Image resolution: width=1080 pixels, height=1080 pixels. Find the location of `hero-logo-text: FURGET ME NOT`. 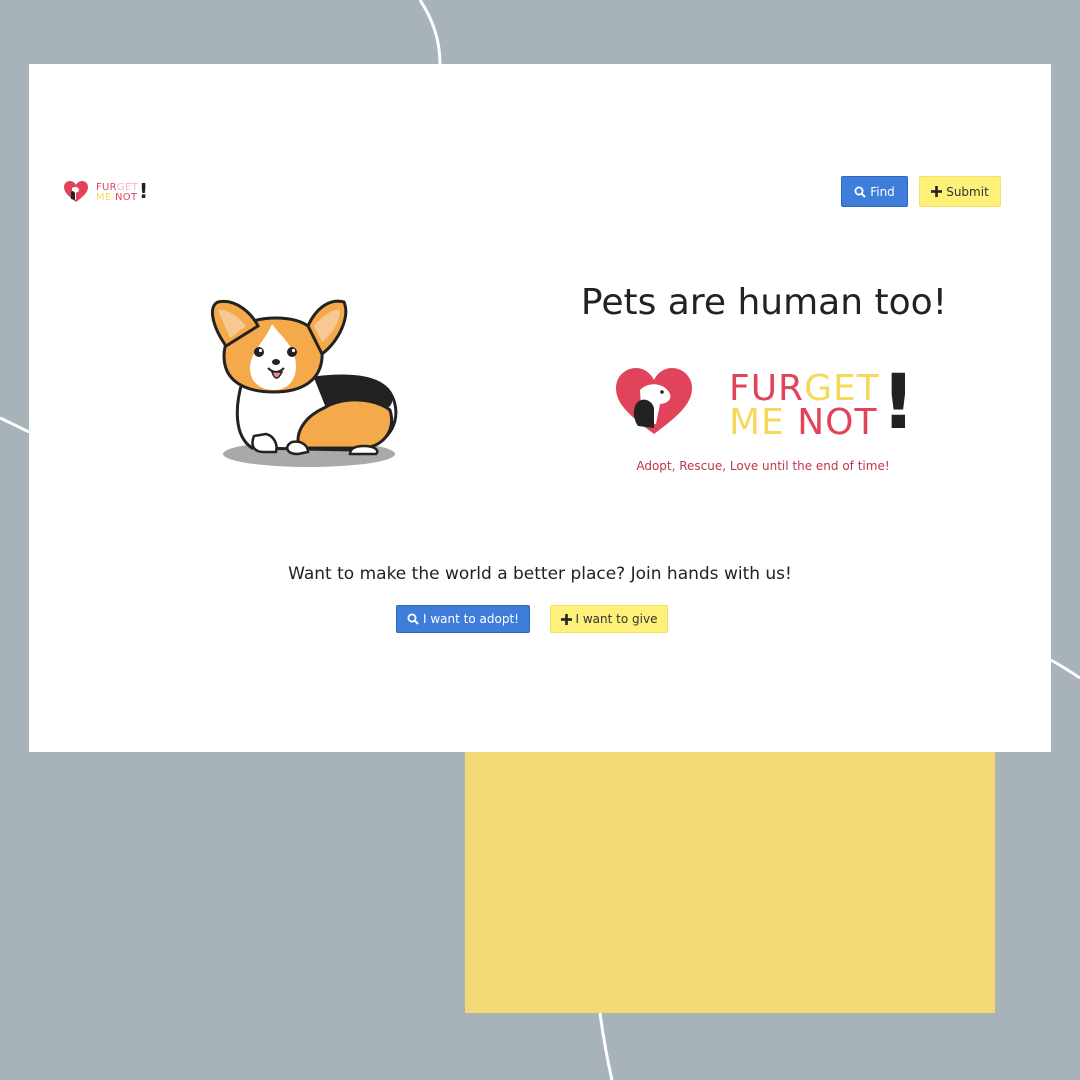

hero-logo-text: FURGET ME NOT is located at coordinates (804, 407).